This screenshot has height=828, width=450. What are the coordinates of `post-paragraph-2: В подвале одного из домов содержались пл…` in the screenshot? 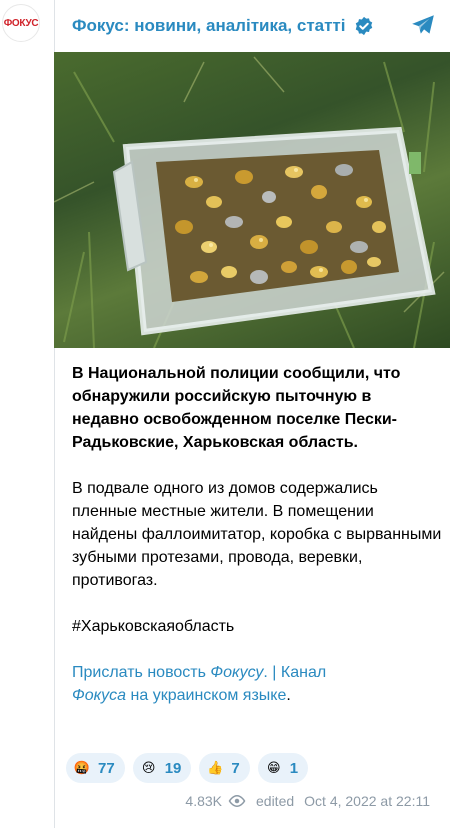 It's located at (257, 534).